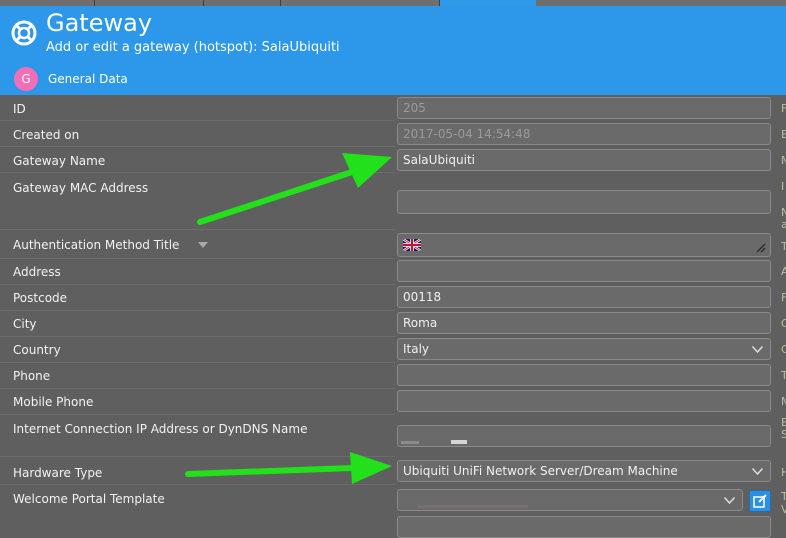 Image resolution: width=786 pixels, height=538 pixels. Describe the element at coordinates (584, 202) in the screenshot. I see `gateway-mac-input` at that location.